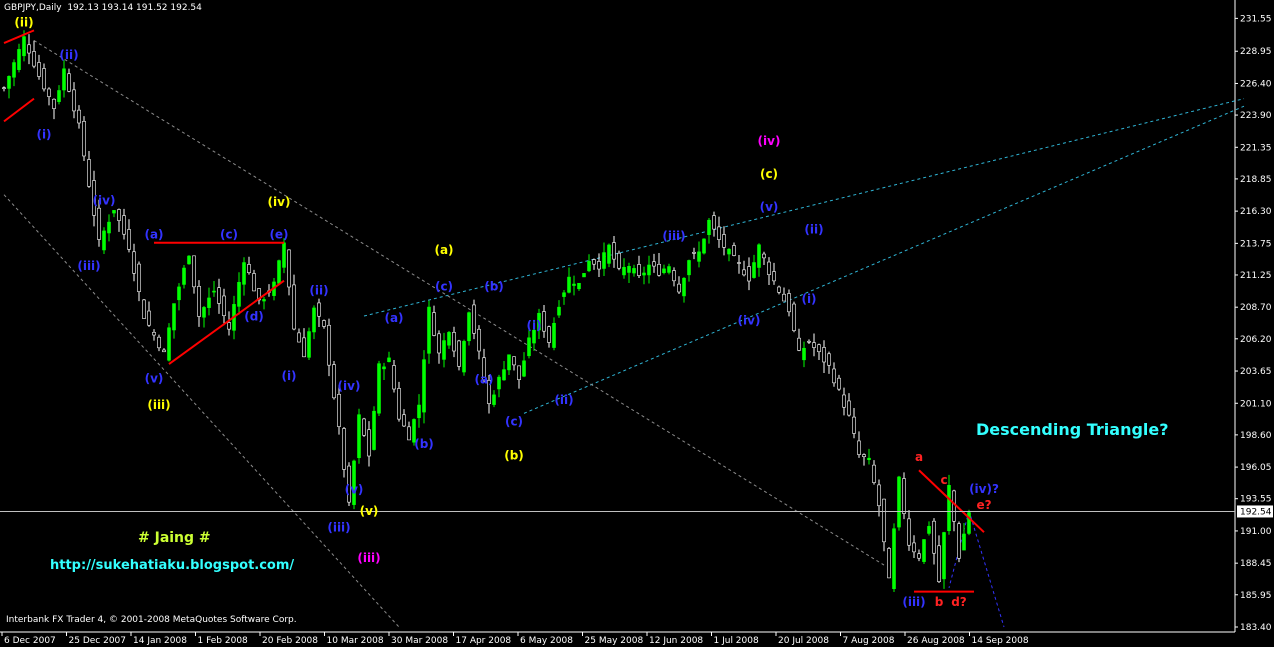 The image size is (1274, 647). What do you see at coordinates (1256, 468) in the screenshot?
I see `y-tick-label: 196.05` at bounding box center [1256, 468].